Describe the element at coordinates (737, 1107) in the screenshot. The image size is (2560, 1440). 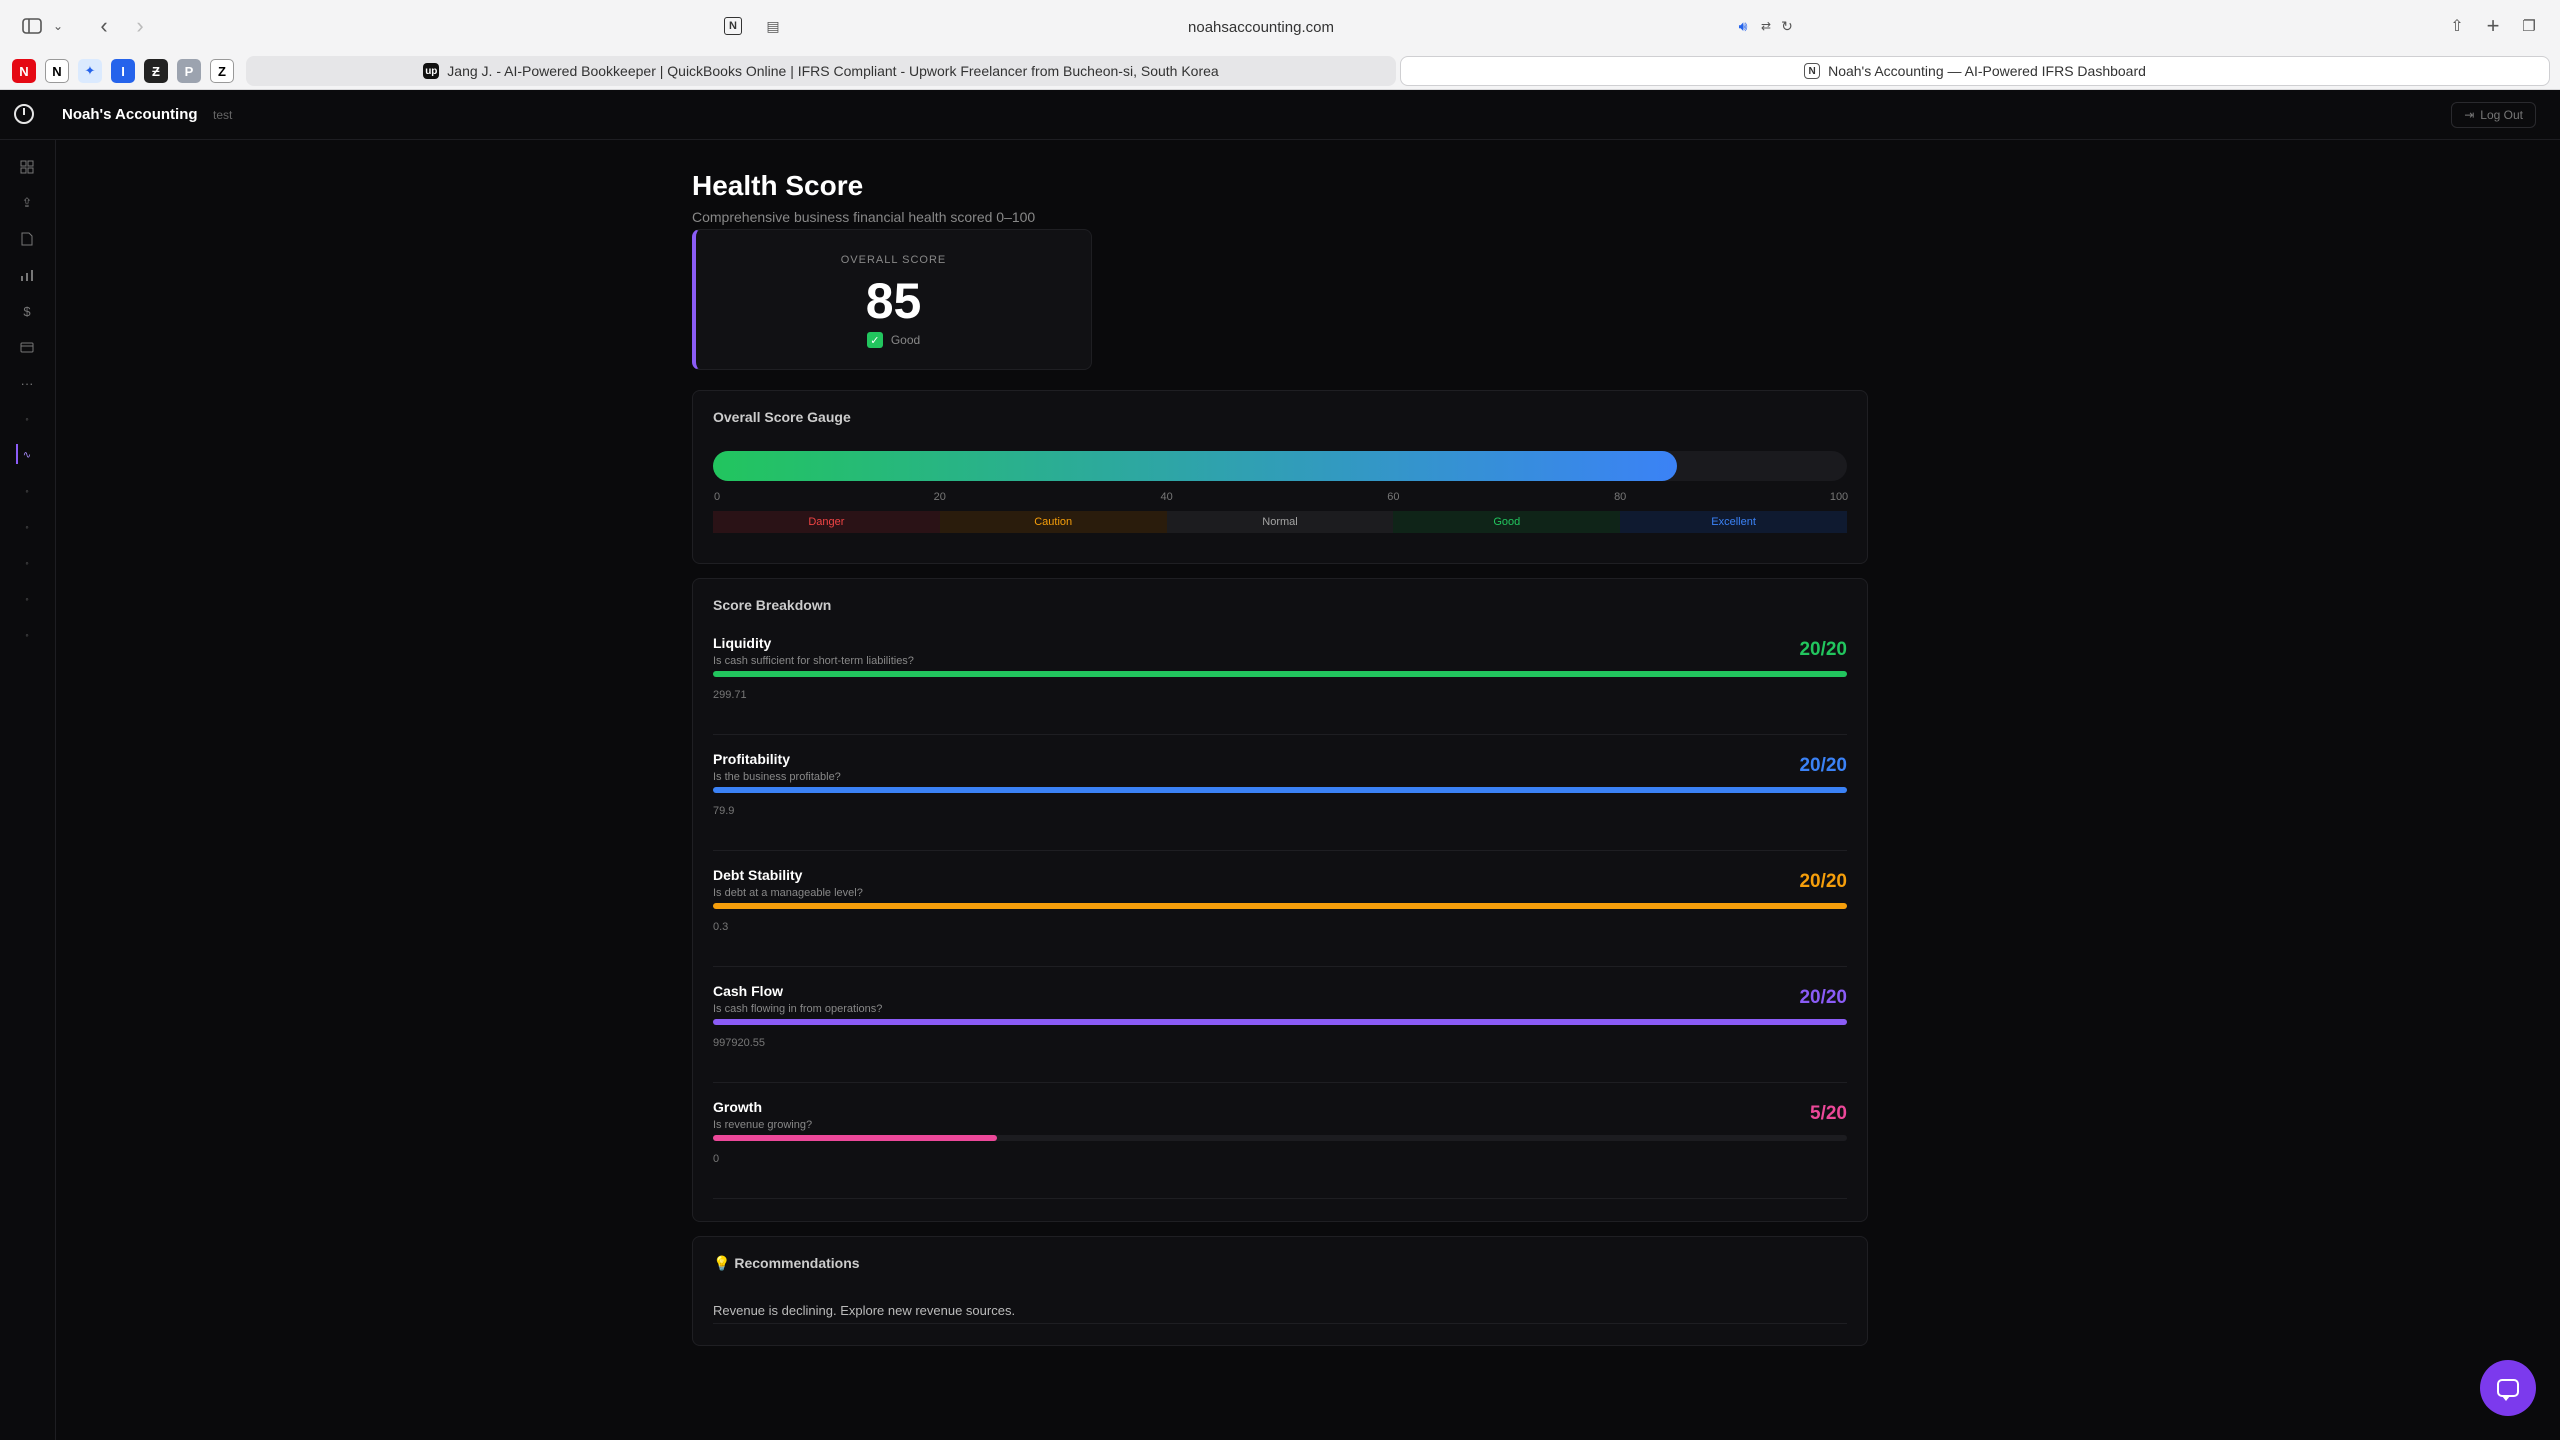
I see `breakdown-name: Growth` at that location.